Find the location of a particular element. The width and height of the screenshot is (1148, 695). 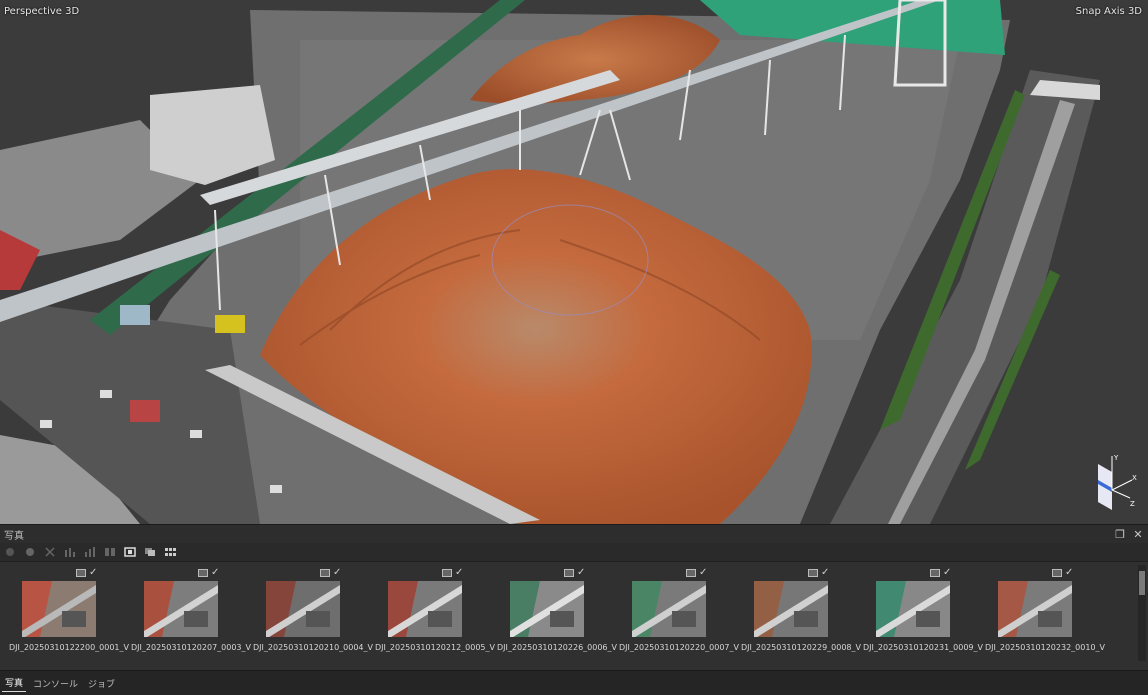

photo-thumbnail: ✓ DJI_20250310120232_0010_V is located at coordinates (1045, 613).